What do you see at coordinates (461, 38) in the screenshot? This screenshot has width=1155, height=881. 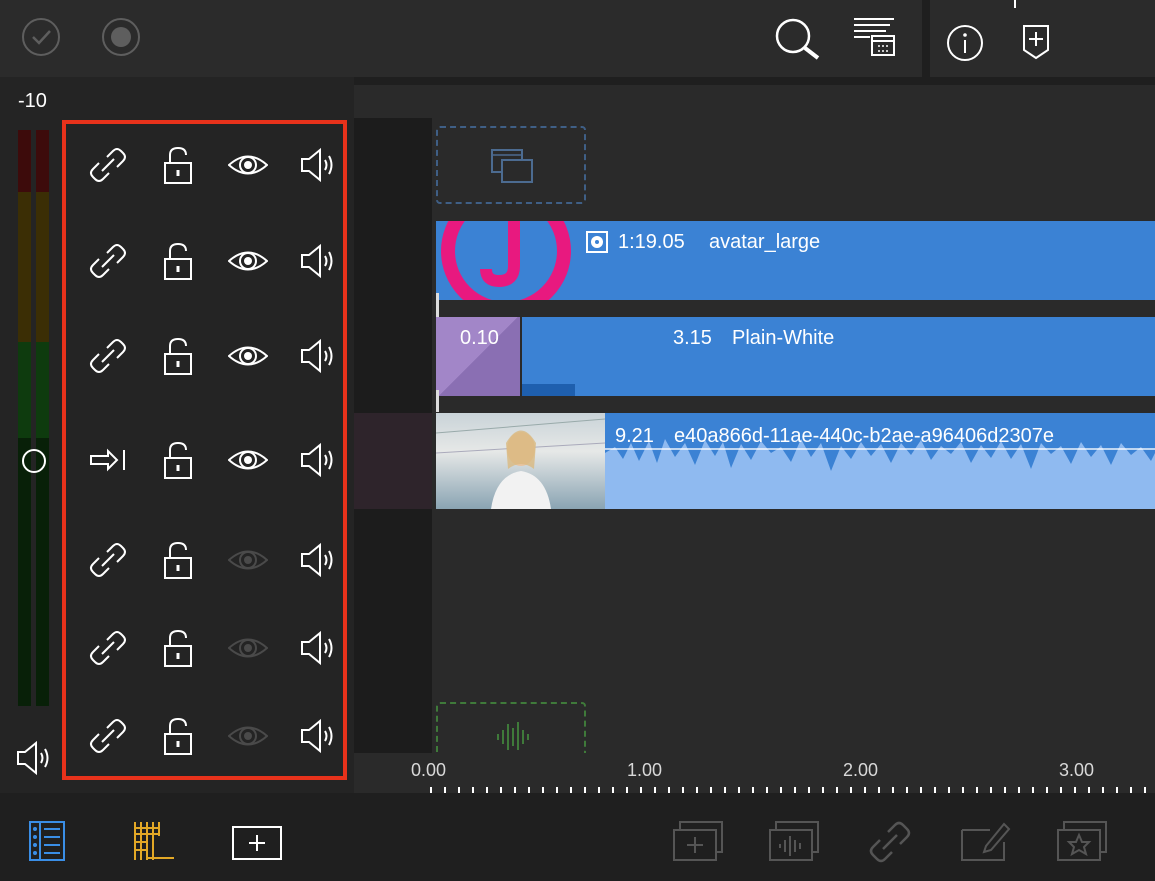 I see `top-toolbar` at bounding box center [461, 38].